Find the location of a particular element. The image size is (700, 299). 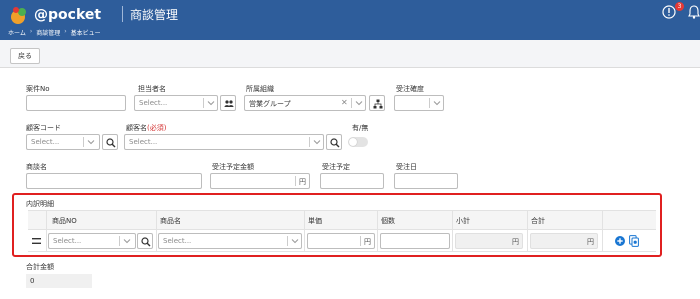

case-no-input is located at coordinates (76, 103).